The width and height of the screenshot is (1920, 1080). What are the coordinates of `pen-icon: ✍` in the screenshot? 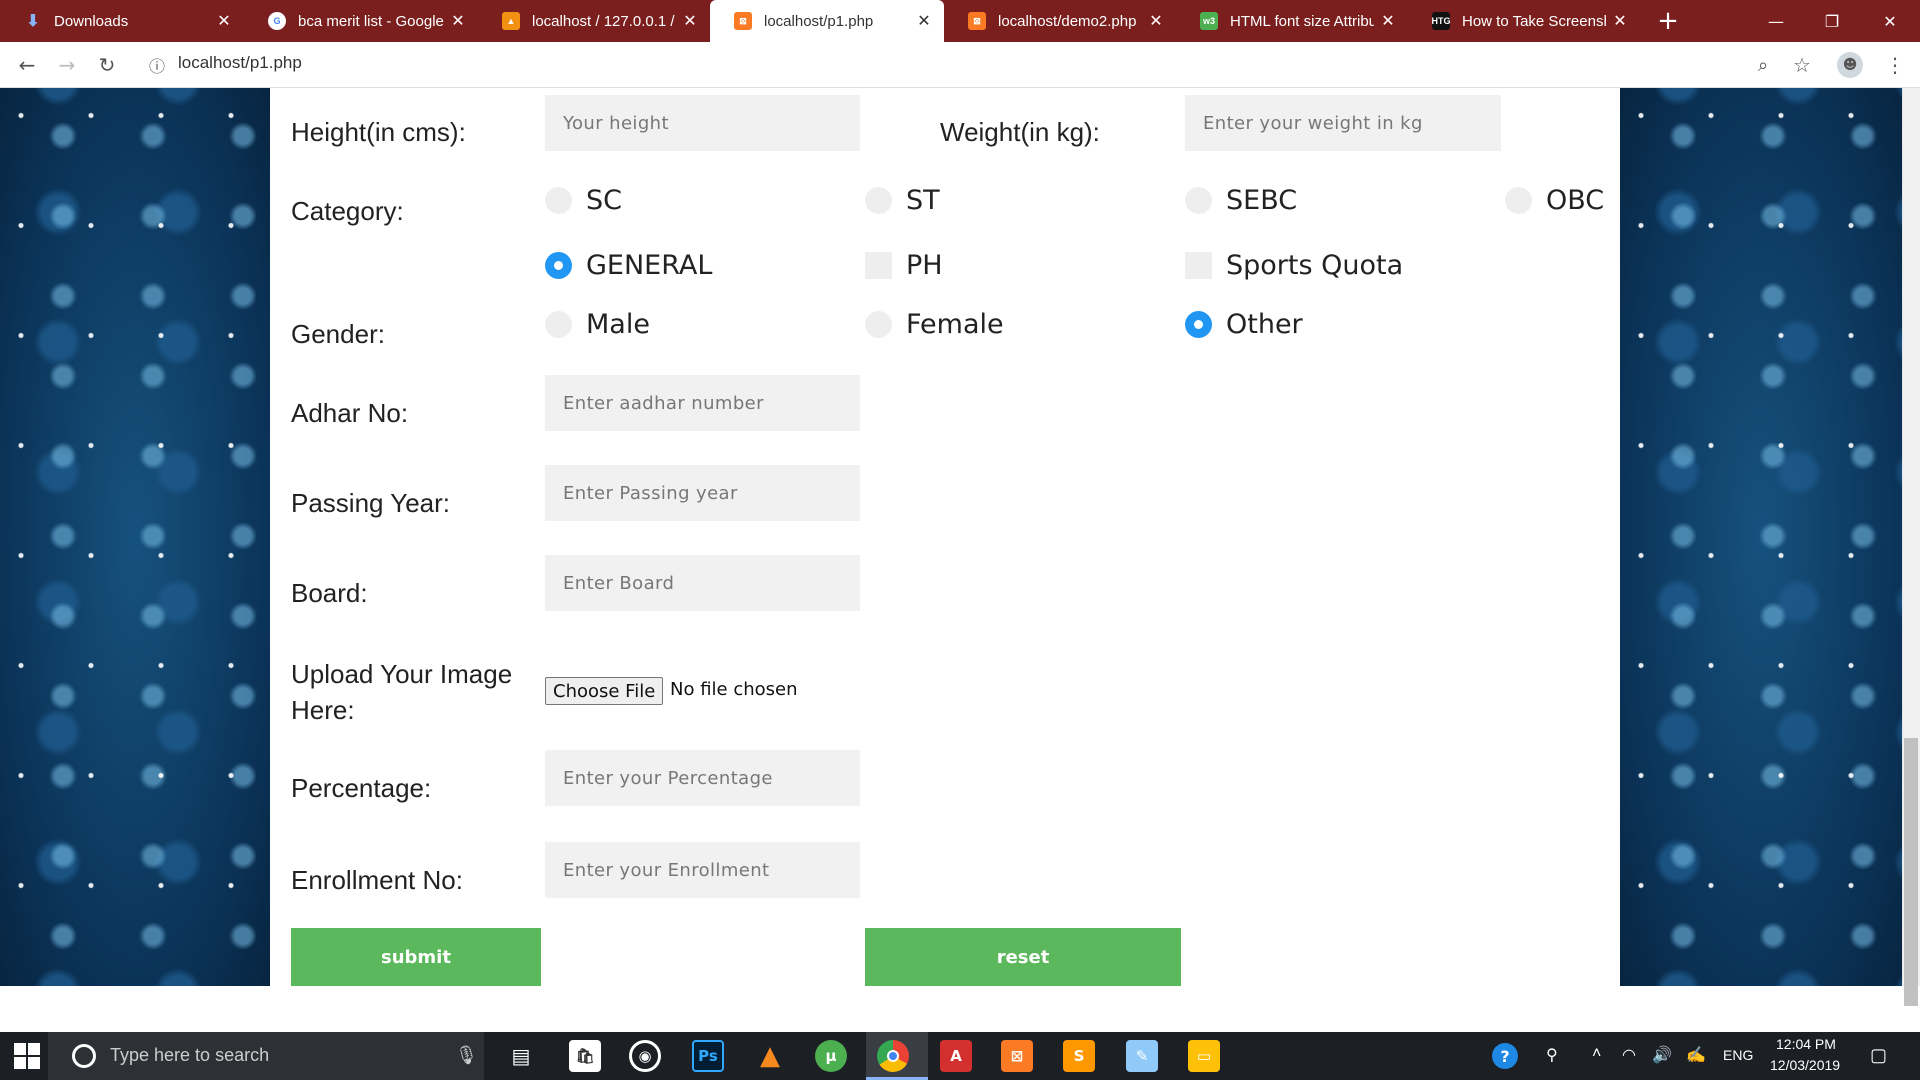 It's located at (1696, 1055).